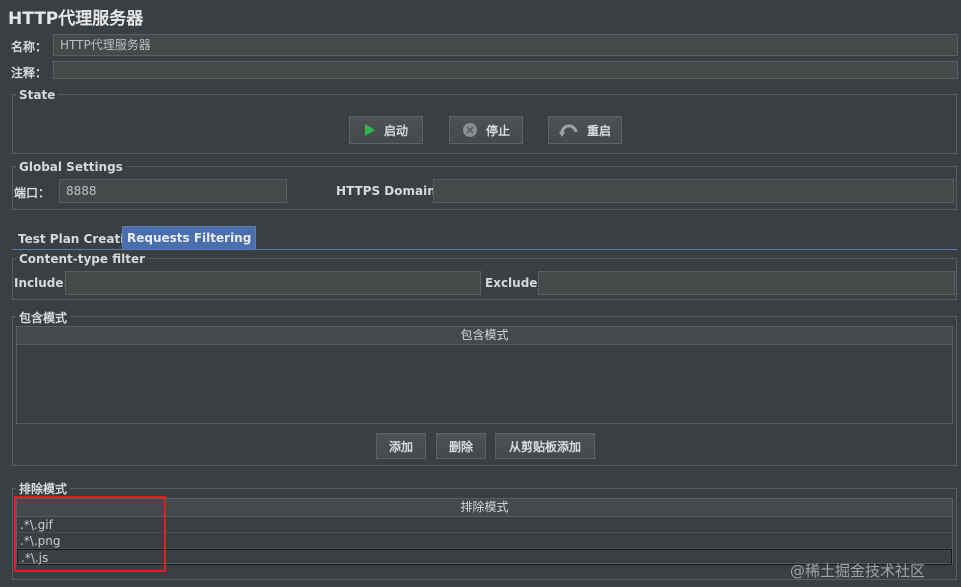 The width and height of the screenshot is (961, 587). Describe the element at coordinates (29, 47) in the screenshot. I see `name-label: 名称：` at that location.